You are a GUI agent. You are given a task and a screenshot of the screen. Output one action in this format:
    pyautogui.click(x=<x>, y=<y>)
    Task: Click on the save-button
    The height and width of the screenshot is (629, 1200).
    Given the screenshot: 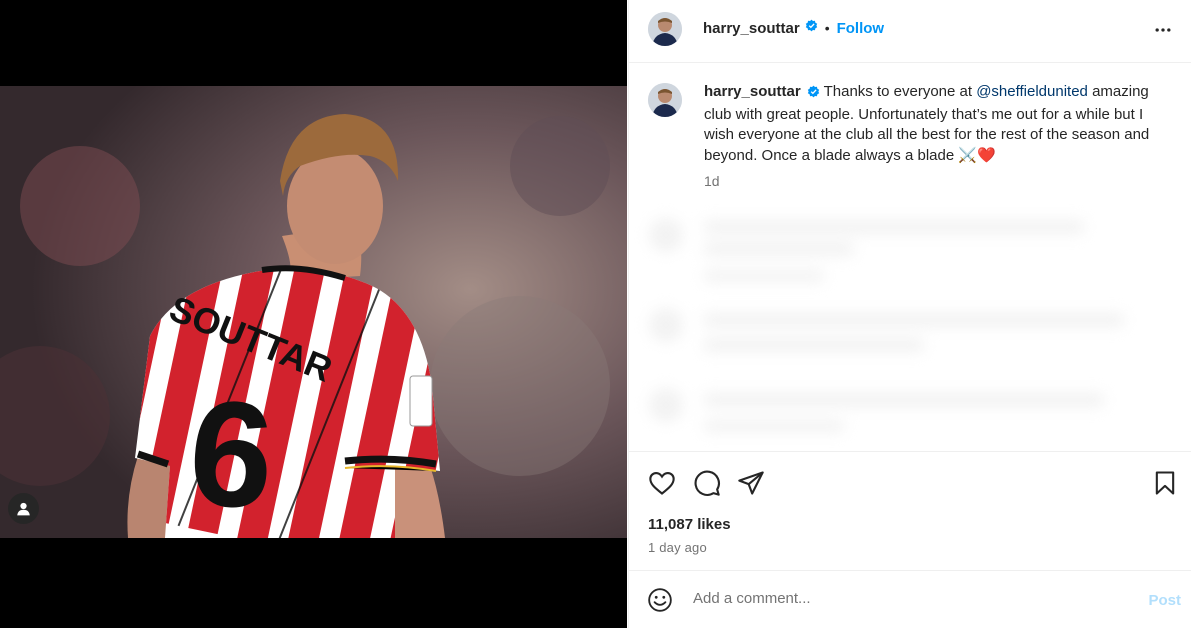 What is the action you would take?
    pyautogui.click(x=1165, y=485)
    